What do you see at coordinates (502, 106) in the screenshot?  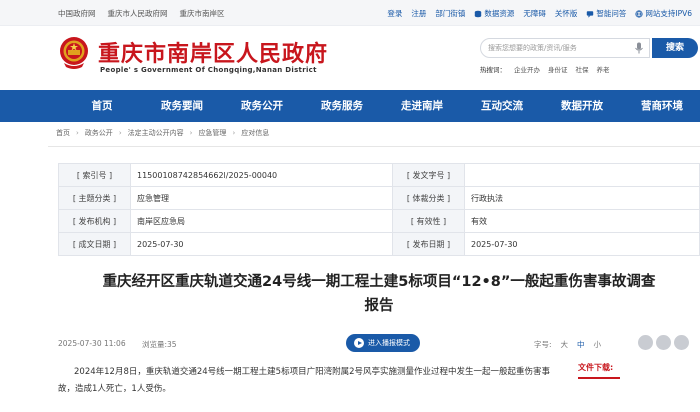 I see `nav-item-interaction: 互动交流` at bounding box center [502, 106].